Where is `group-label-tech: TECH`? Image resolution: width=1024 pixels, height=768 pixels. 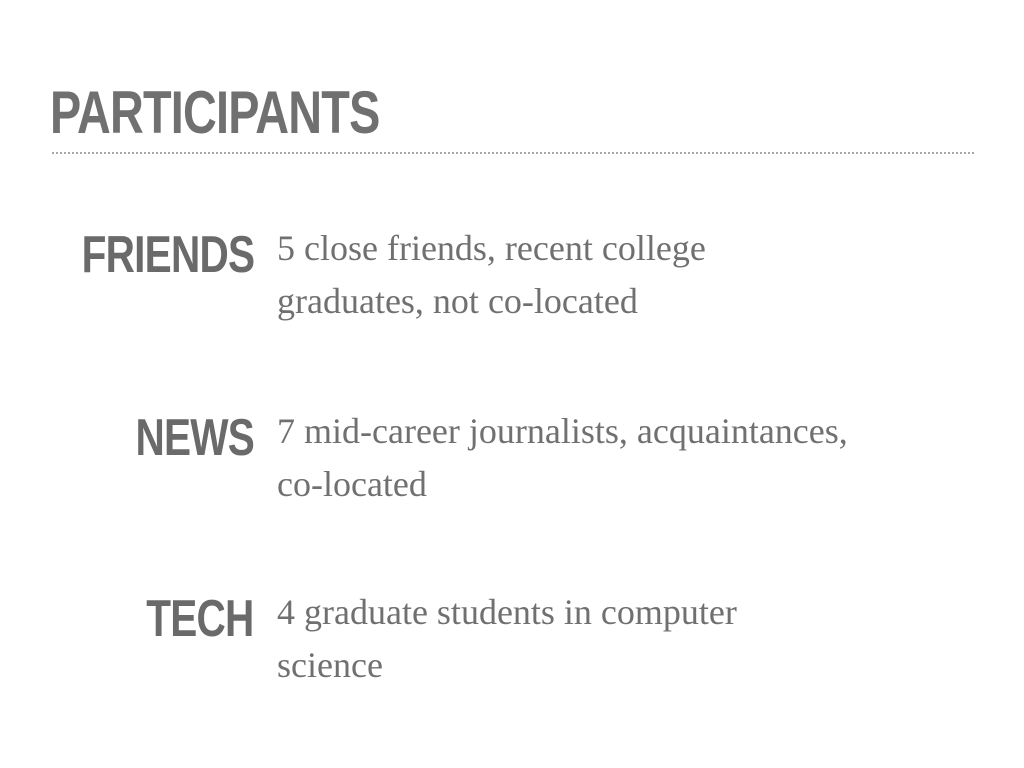 group-label-tech: TECH is located at coordinates (200, 619).